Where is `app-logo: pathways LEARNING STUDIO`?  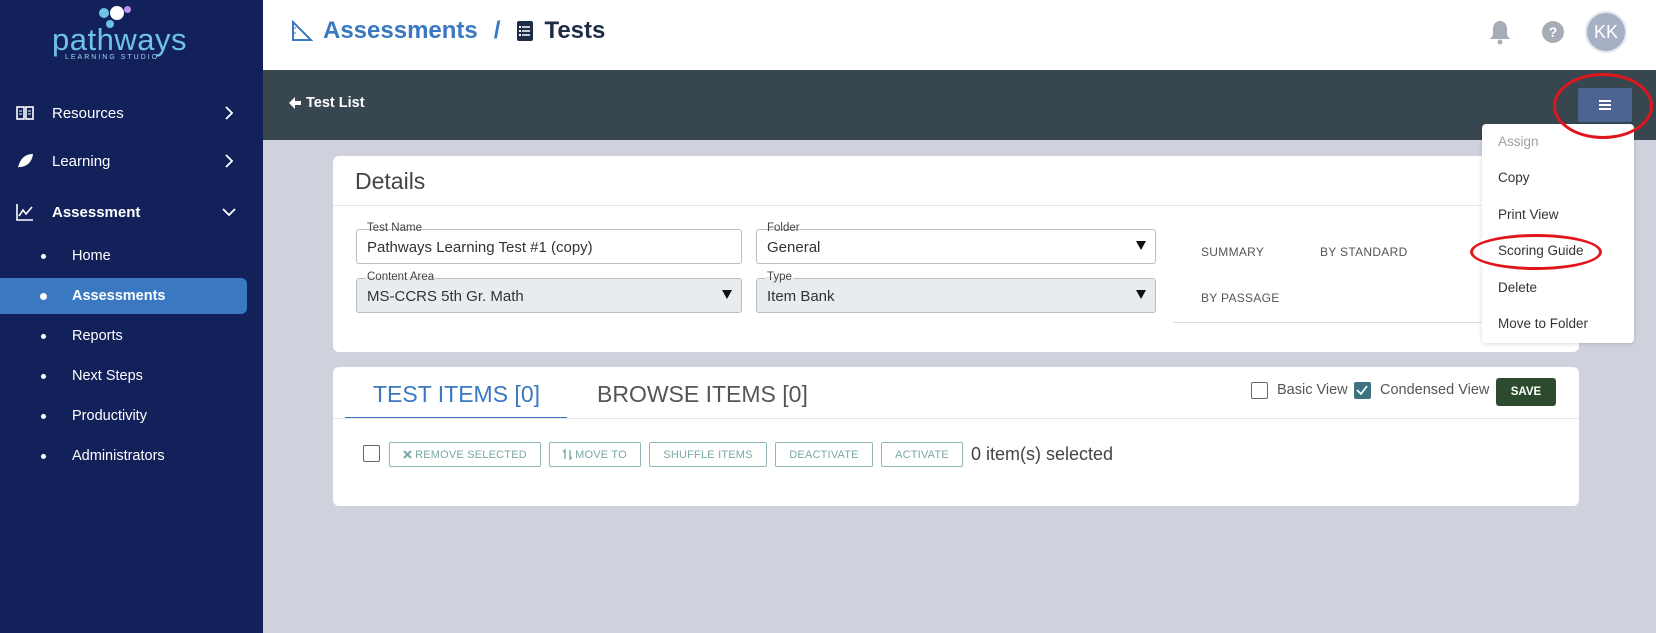 app-logo: pathways LEARNING STUDIO is located at coordinates (127, 34).